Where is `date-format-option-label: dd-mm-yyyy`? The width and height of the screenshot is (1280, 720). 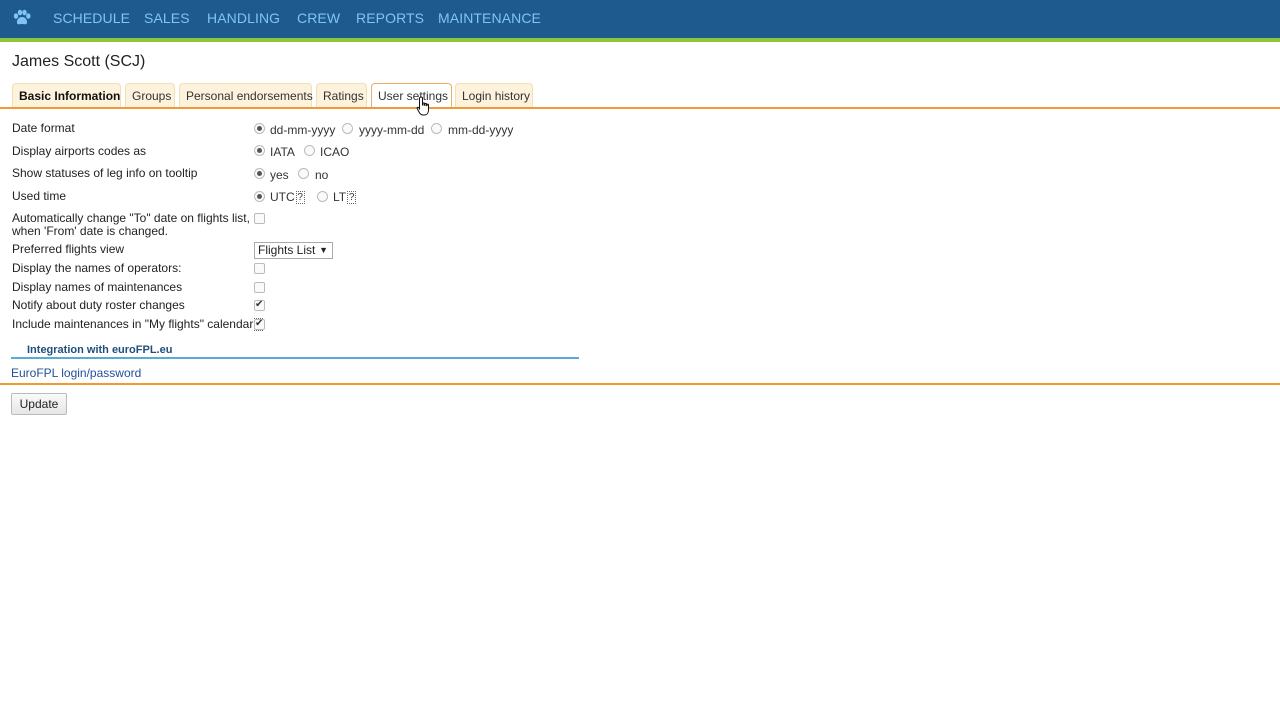 date-format-option-label: dd-mm-yyyy is located at coordinates (303, 130).